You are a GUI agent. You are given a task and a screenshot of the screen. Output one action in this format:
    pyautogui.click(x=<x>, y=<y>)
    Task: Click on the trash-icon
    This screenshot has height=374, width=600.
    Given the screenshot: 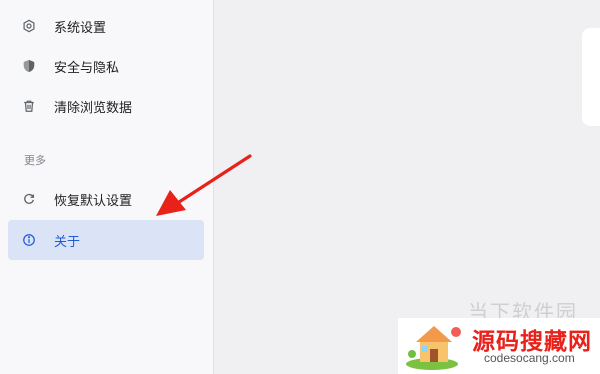 What is the action you would take?
    pyautogui.click(x=29, y=106)
    